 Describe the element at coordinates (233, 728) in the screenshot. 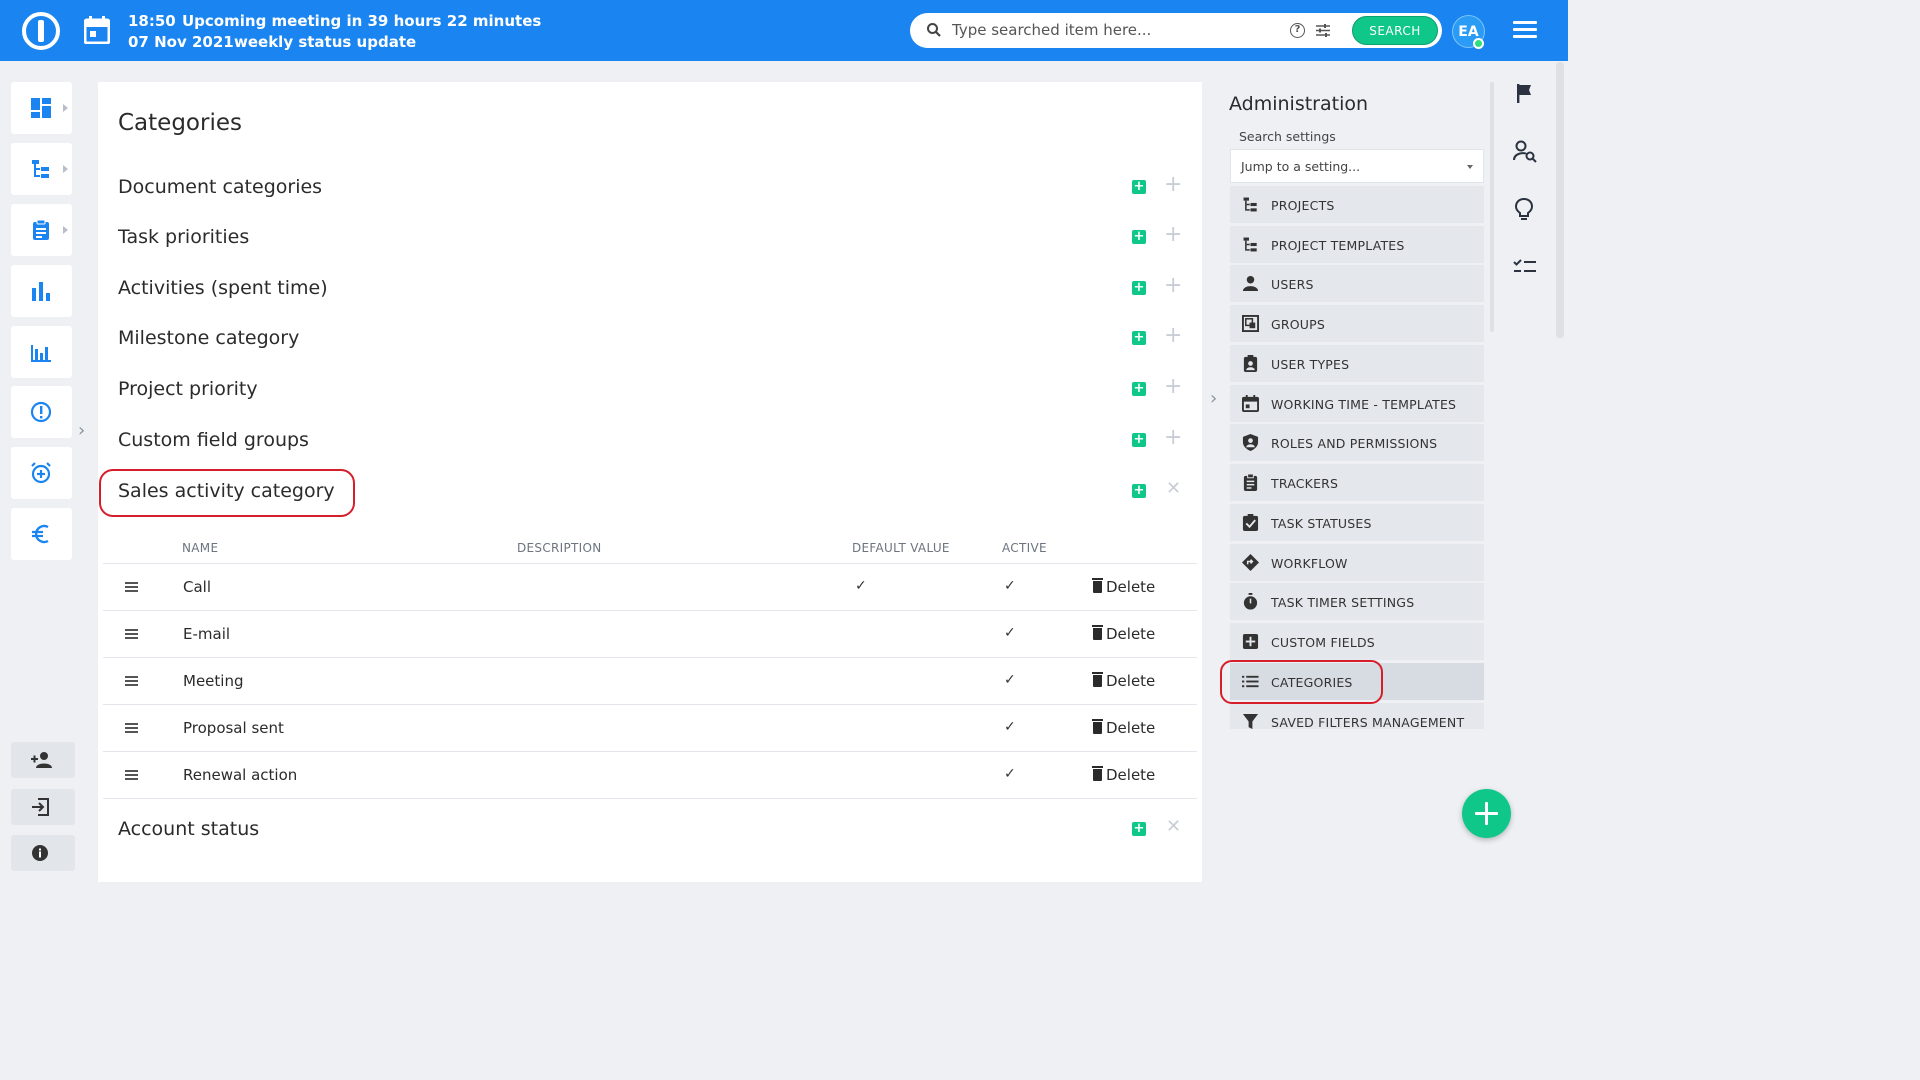

I see `value-name: Proposal sent` at that location.